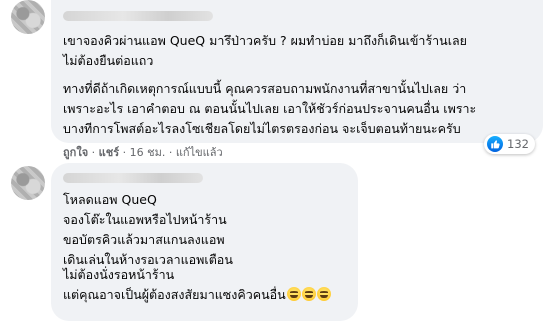  I want to click on comment-line: ขอบัตรคิวแล้วมาสแกนลงแอพ, so click(144, 239).